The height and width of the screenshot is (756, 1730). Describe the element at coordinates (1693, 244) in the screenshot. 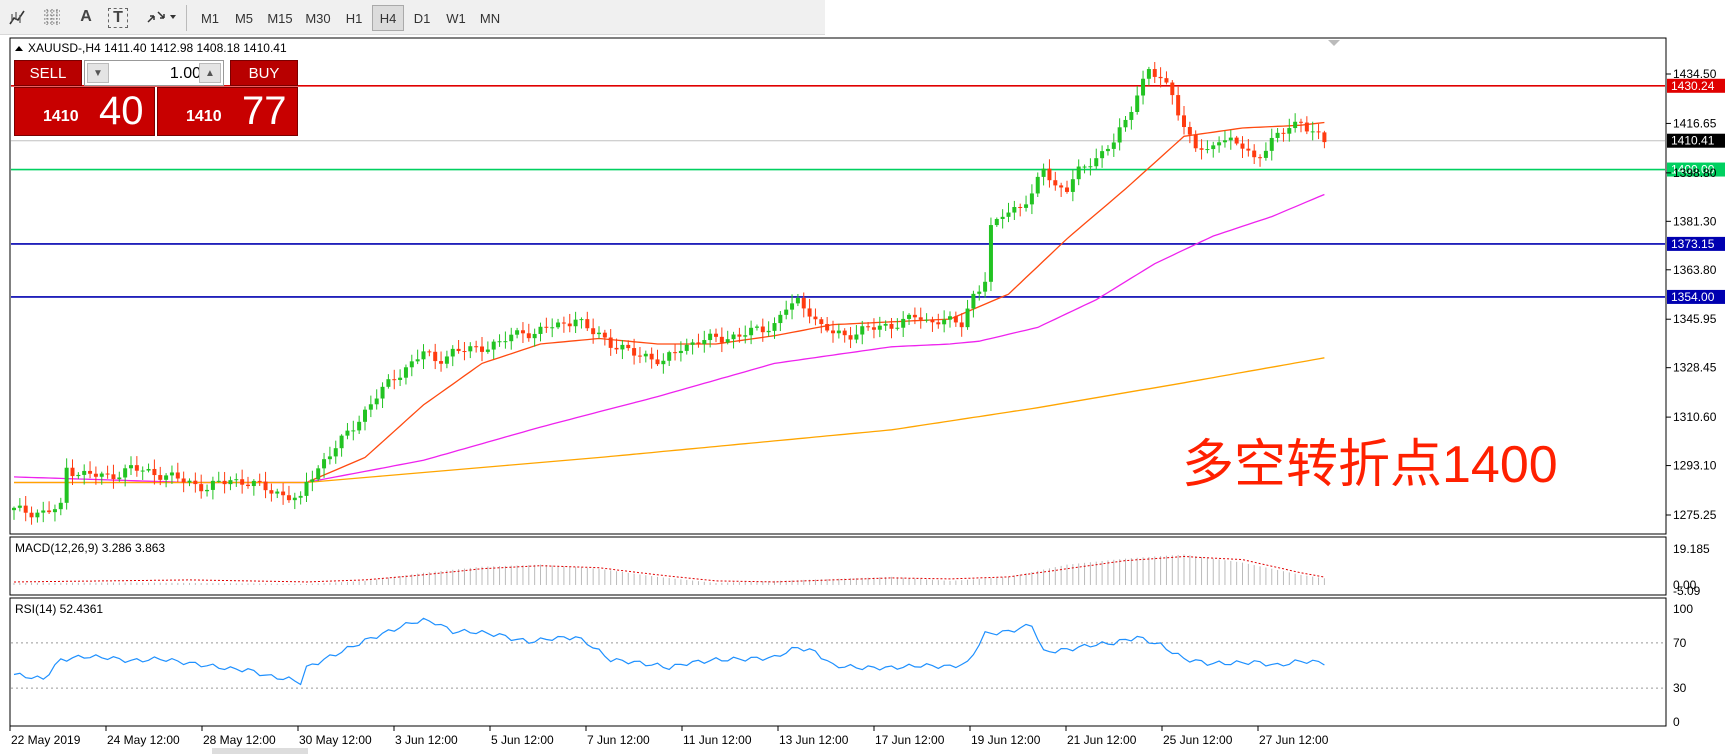

I see `level-label: 1373.15` at that location.